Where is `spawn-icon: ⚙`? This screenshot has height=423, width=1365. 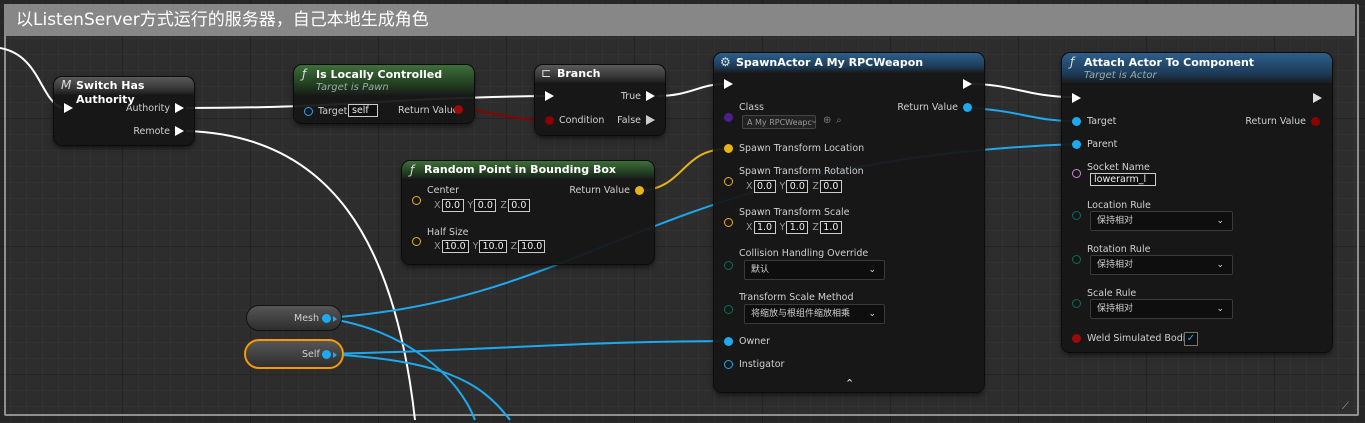
spawn-icon: ⚙ is located at coordinates (725, 62).